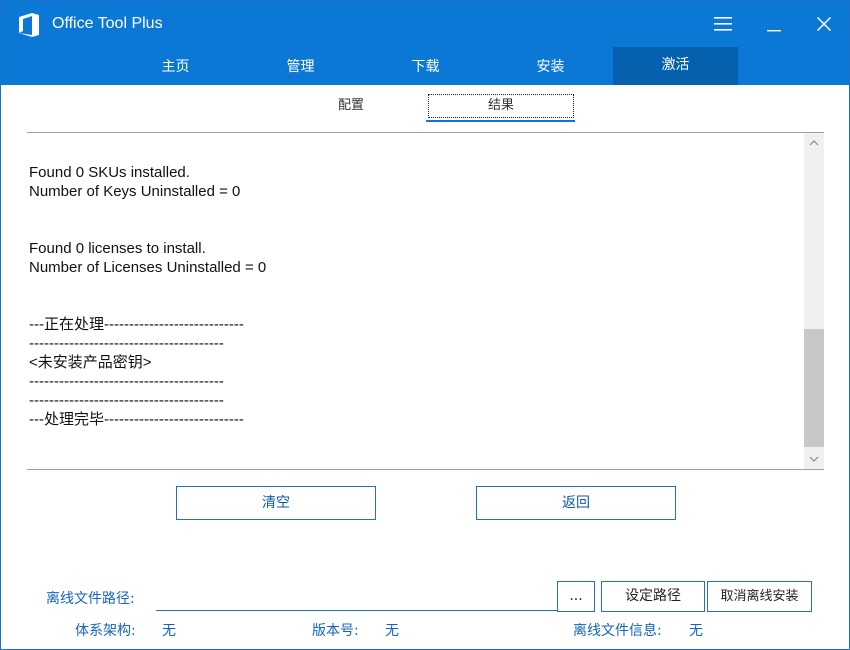 The width and height of the screenshot is (850, 650). What do you see at coordinates (814, 459) in the screenshot?
I see `scroll-down-icon` at bounding box center [814, 459].